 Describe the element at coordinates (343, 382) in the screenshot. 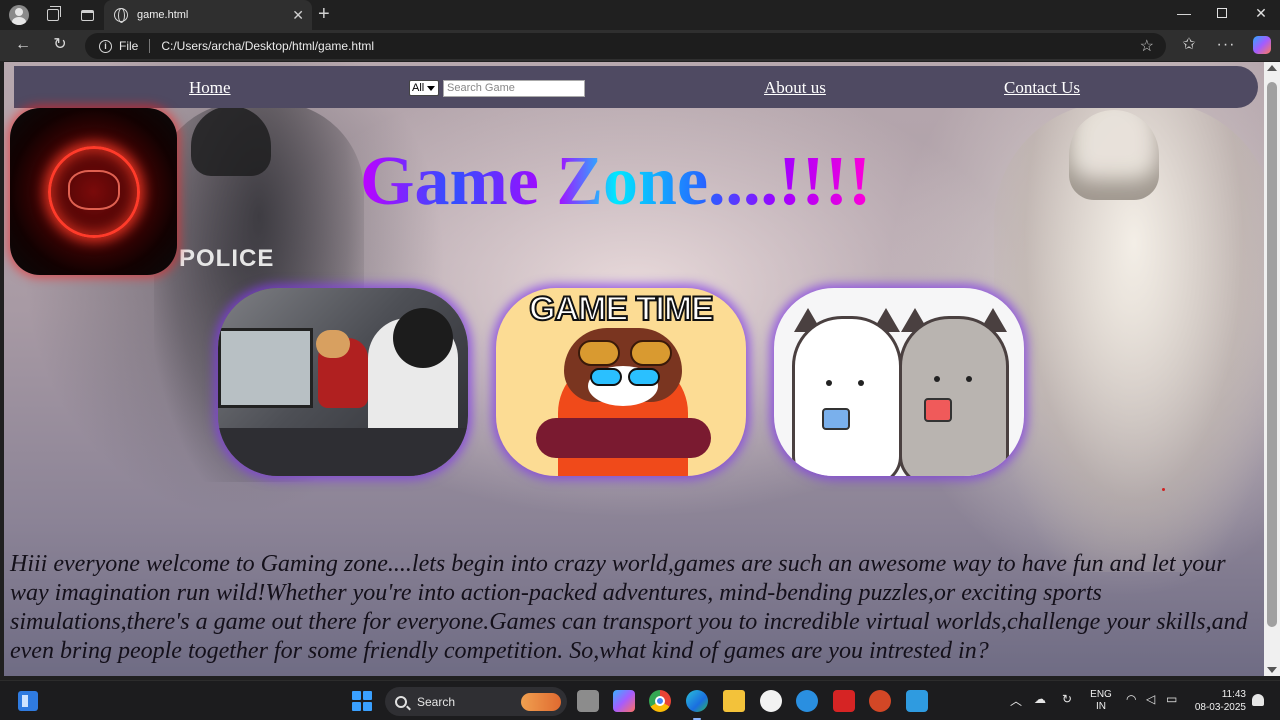

I see `game-card-gamer-dog` at that location.